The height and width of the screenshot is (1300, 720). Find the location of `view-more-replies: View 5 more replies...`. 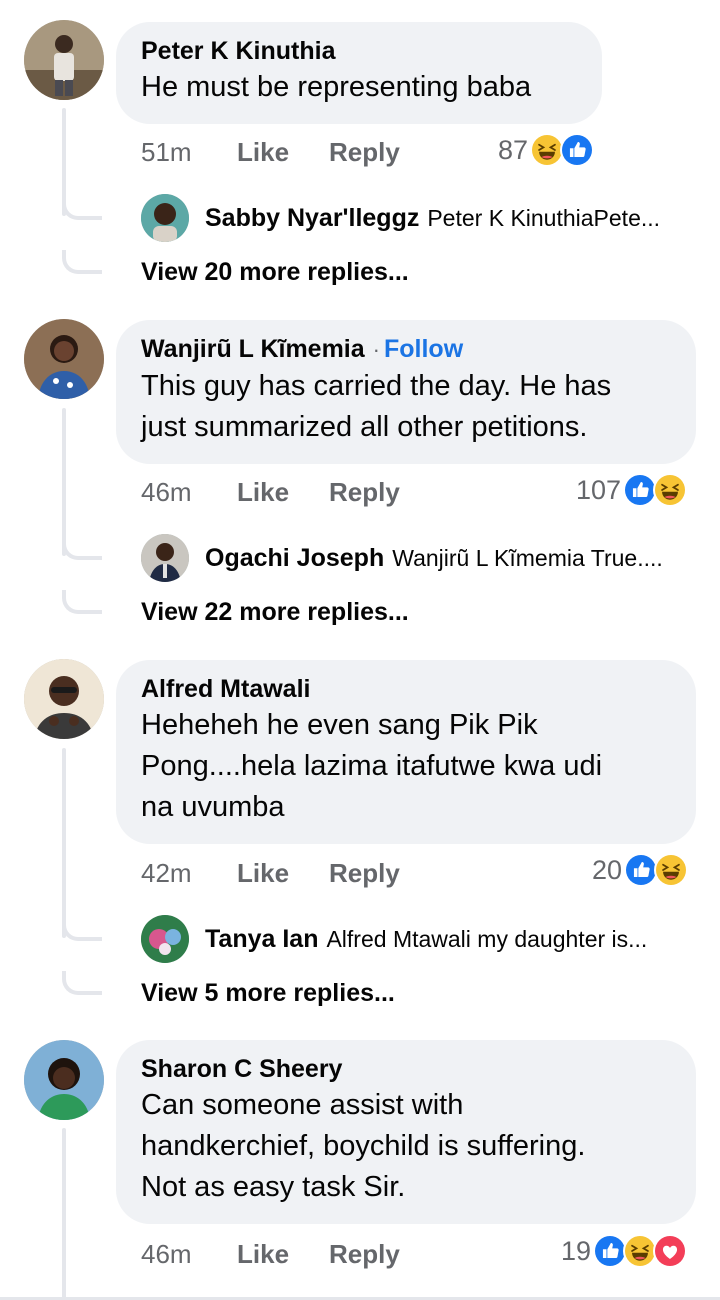

view-more-replies: View 5 more replies... is located at coordinates (268, 993).